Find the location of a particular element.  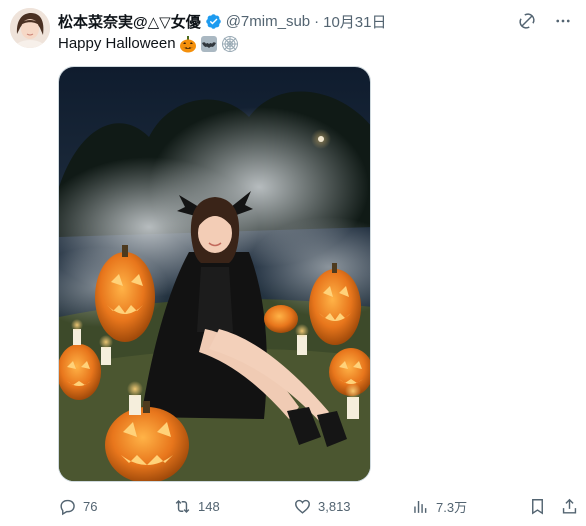

reply-button: 76 is located at coordinates (77, 506).